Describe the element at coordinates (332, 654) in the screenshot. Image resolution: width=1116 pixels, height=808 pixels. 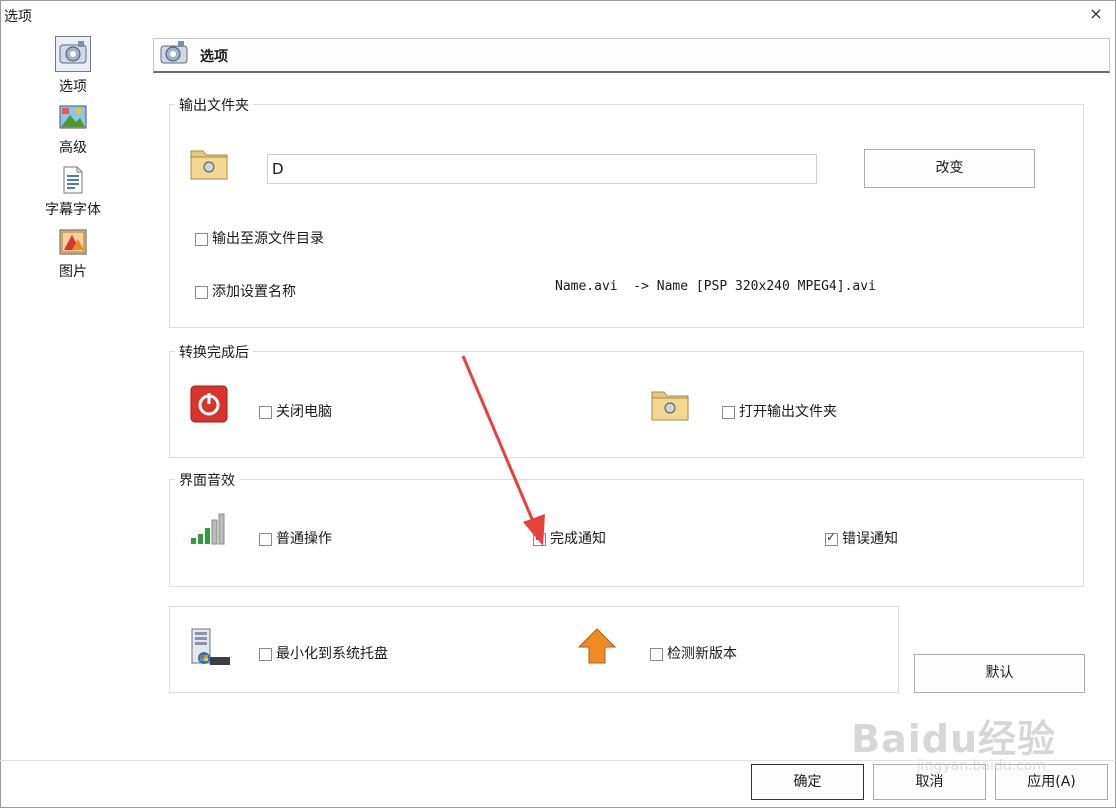
I see `checkbox-label: 最小化到系统托盘` at that location.